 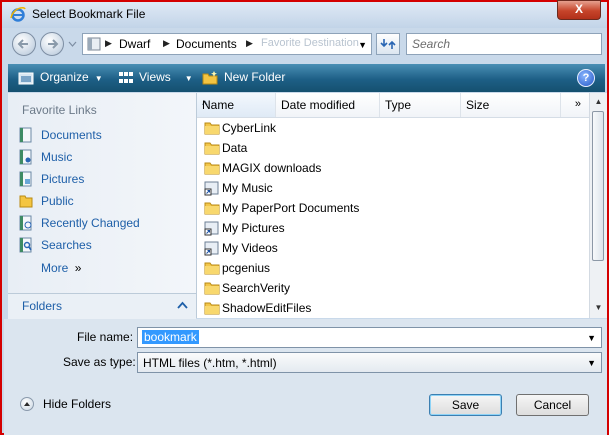 What do you see at coordinates (552, 405) in the screenshot?
I see `cancel-button: Cancel` at bounding box center [552, 405].